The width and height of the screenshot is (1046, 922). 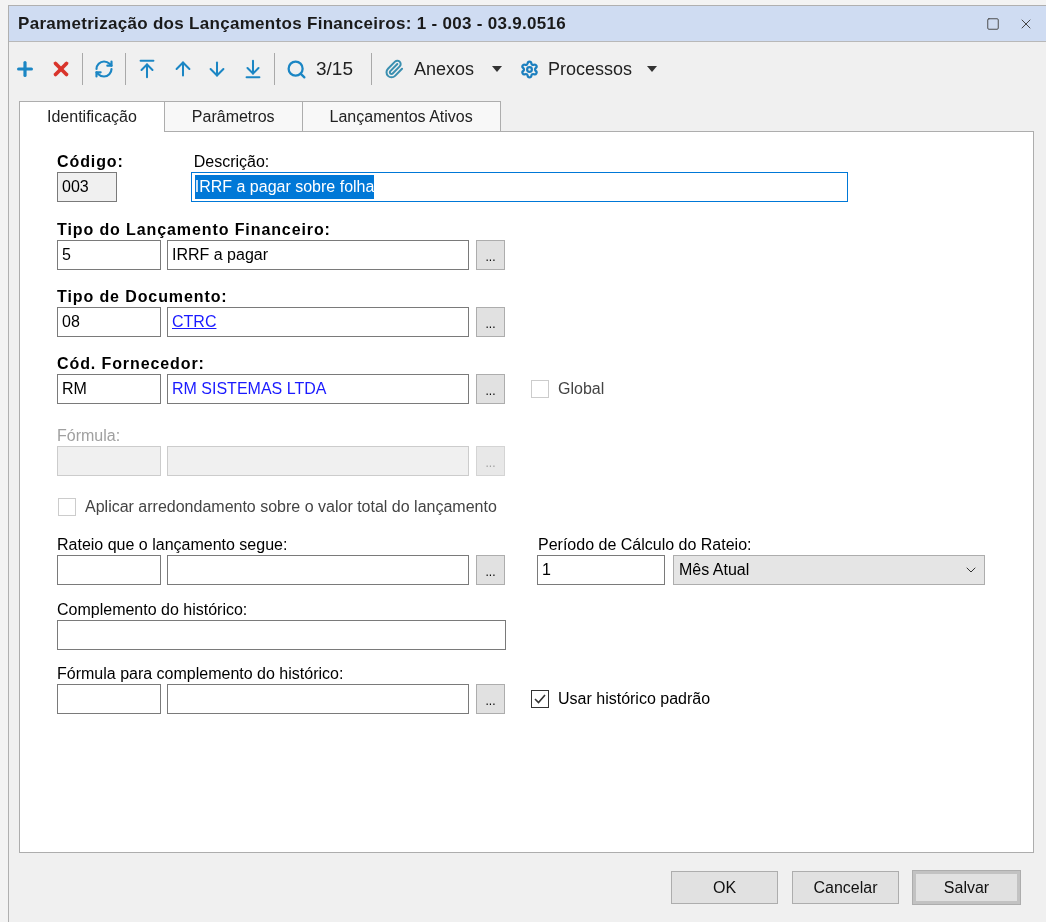 What do you see at coordinates (172, 544) in the screenshot?
I see `field-label: Rateio que o lançamento segue:` at bounding box center [172, 544].